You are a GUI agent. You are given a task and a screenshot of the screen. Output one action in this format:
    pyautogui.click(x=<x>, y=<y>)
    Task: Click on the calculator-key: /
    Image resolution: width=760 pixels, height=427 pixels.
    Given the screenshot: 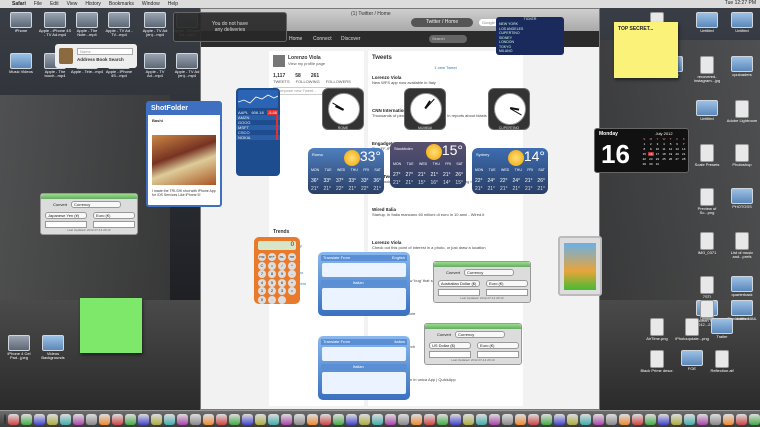 What is the action you would take?
    pyautogui.click(x=282, y=265)
    